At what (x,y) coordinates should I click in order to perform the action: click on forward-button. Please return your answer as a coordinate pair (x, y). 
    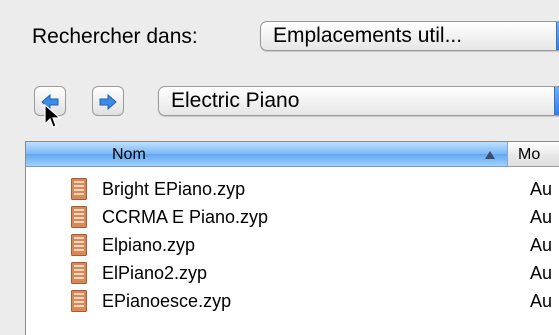
    Looking at the image, I should click on (108, 101).